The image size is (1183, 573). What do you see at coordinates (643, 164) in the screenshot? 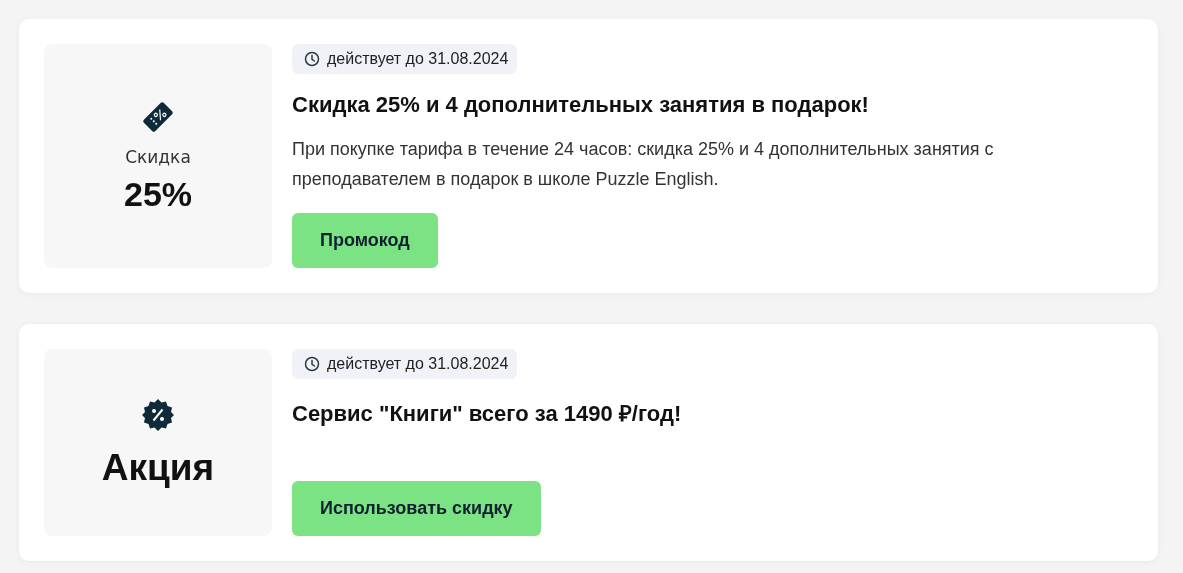
I see `offer-description: При покупке тарифа в течение 24 часов: скидка 25% и 4 дополнительных занятия с преподавателем в подарок в школе Puzzle English.` at bounding box center [643, 164].